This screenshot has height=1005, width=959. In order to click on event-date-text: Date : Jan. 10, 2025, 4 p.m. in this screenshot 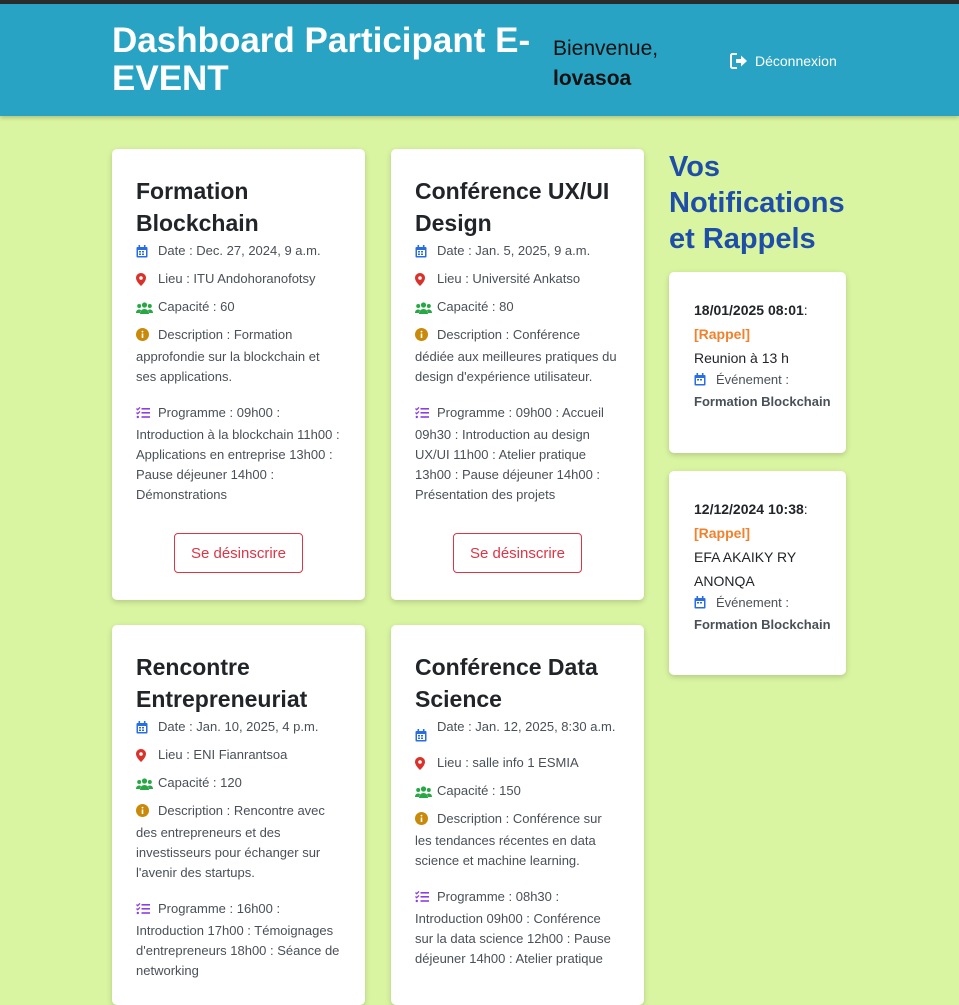, I will do `click(238, 726)`.